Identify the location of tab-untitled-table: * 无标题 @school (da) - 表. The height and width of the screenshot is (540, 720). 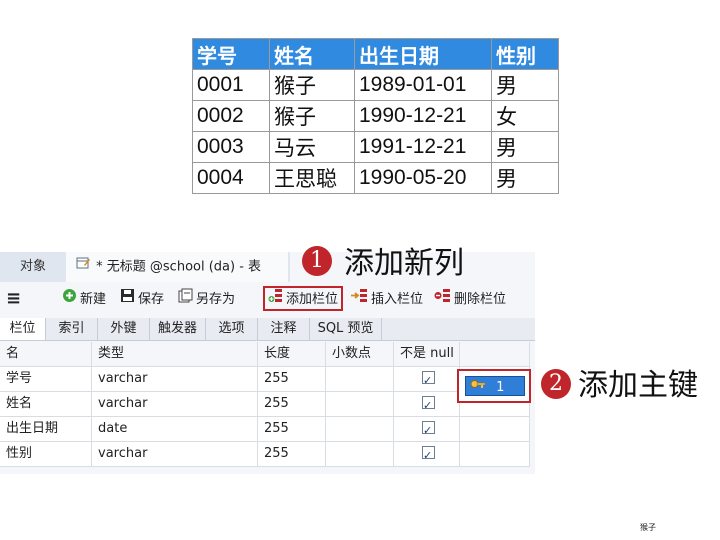
(177, 267).